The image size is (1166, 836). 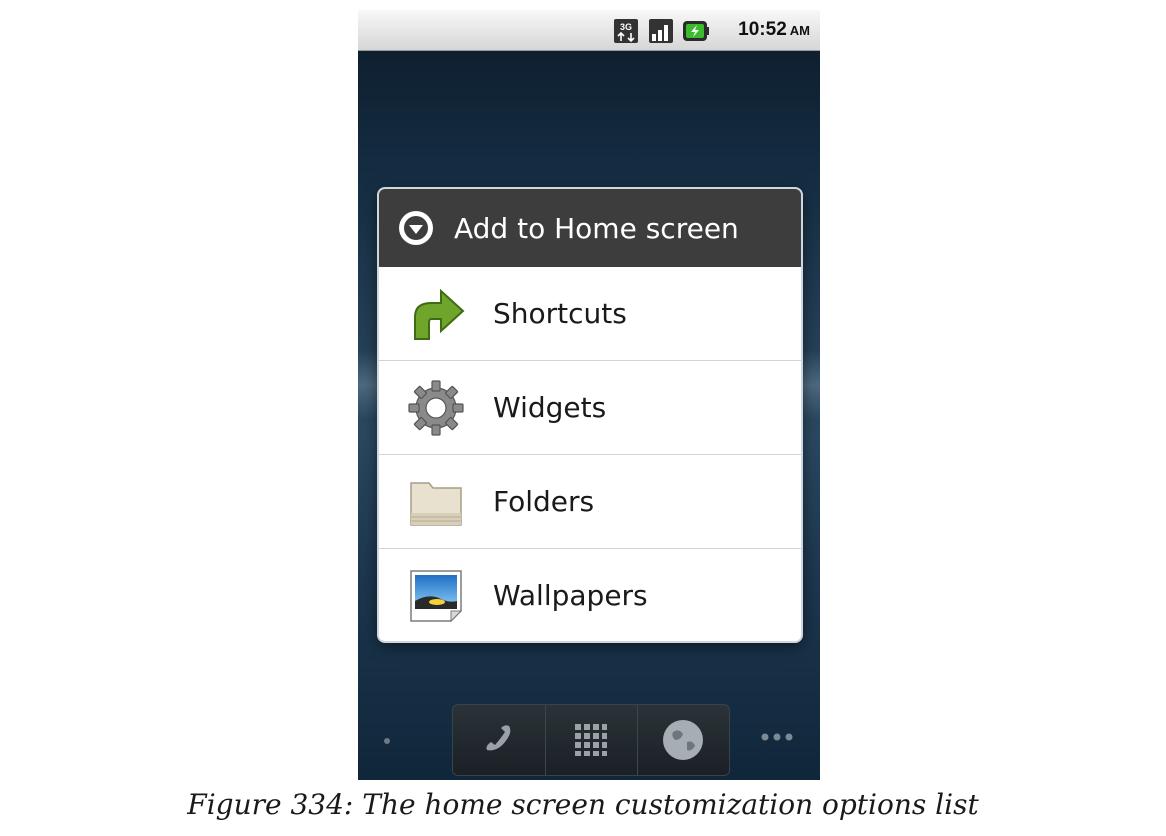 I want to click on wallpaper-picture-icon, so click(x=436, y=595).